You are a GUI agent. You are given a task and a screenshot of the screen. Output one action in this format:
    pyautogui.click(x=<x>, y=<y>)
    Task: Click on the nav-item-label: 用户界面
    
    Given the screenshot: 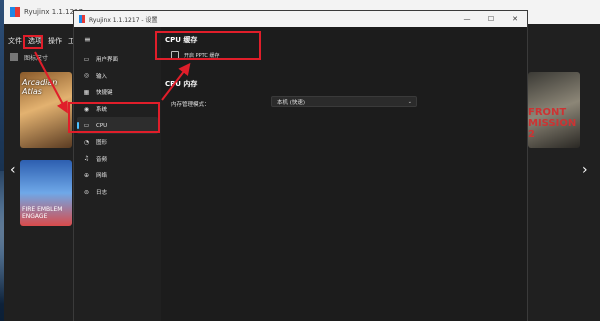 What is the action you would take?
    pyautogui.click(x=107, y=60)
    